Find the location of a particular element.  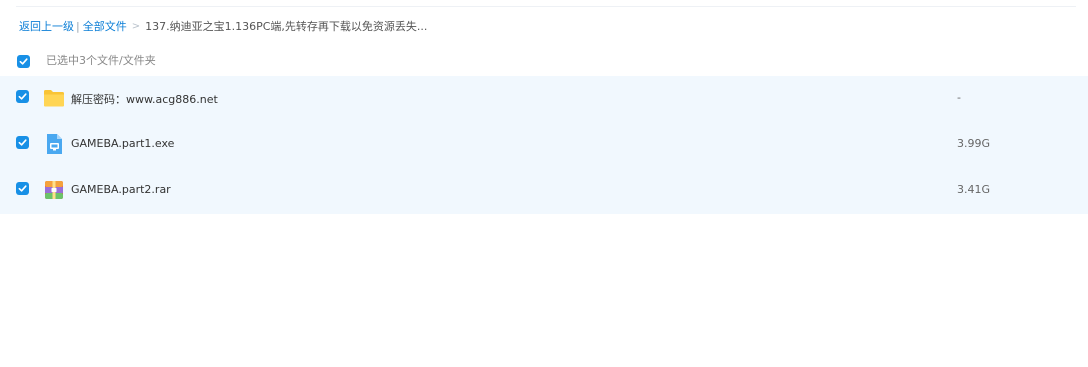

file-name: GAMEBA.part1.exe is located at coordinates (122, 143).